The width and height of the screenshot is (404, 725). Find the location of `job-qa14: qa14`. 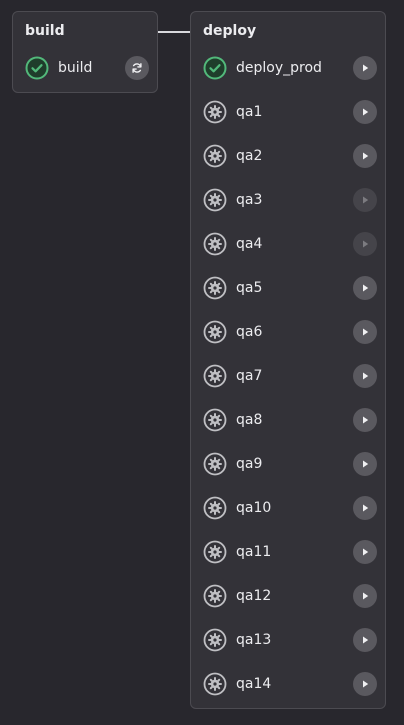

job-qa14: qa14 is located at coordinates (287, 684).